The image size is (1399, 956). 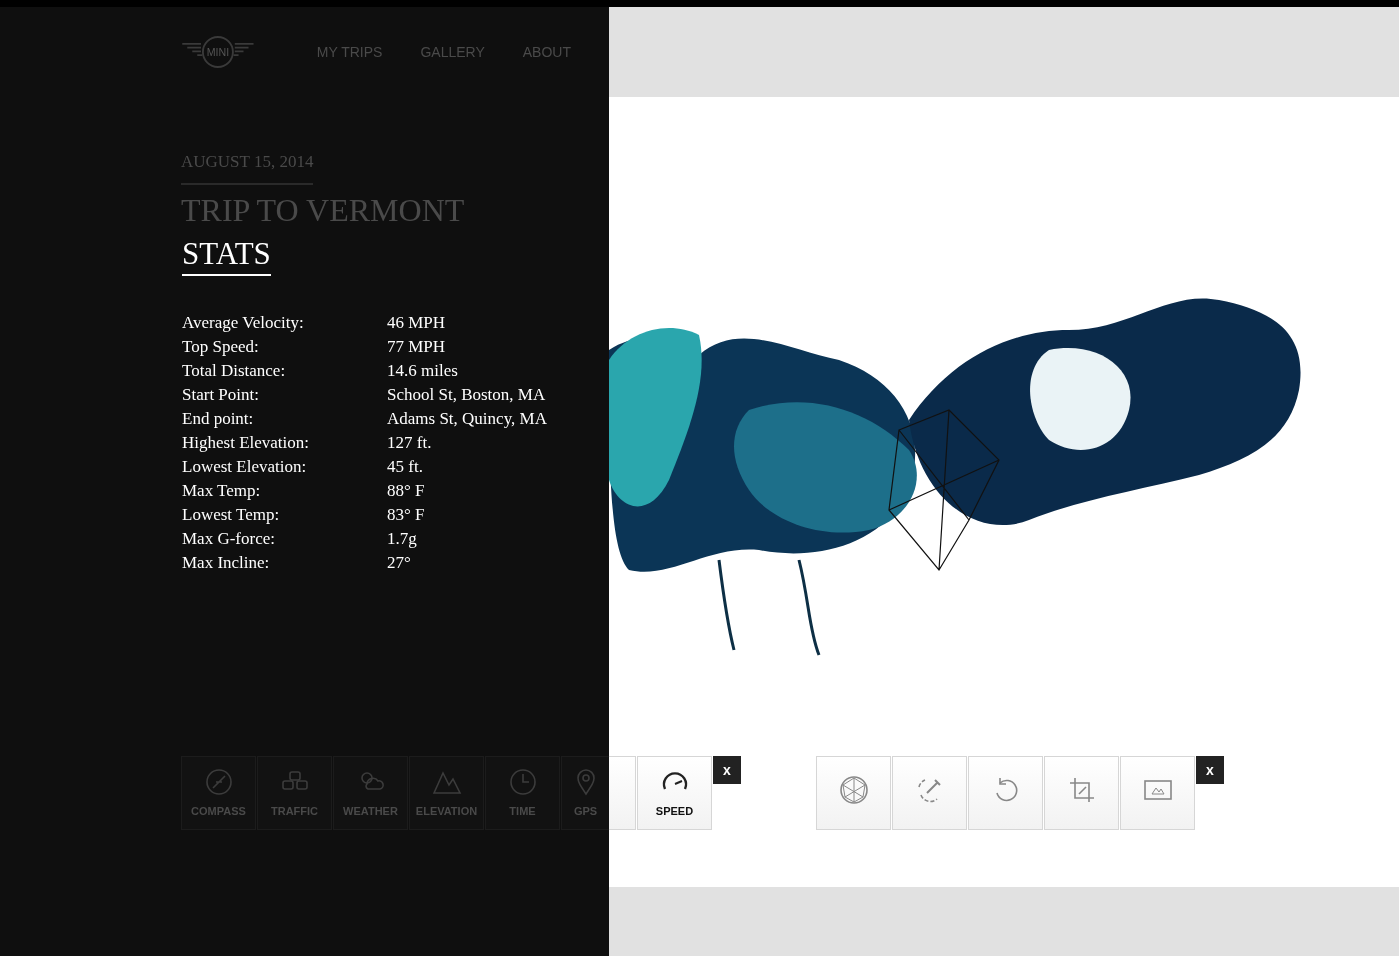 What do you see at coordinates (405, 467) in the screenshot?
I see `stat-value: 45 ft.` at bounding box center [405, 467].